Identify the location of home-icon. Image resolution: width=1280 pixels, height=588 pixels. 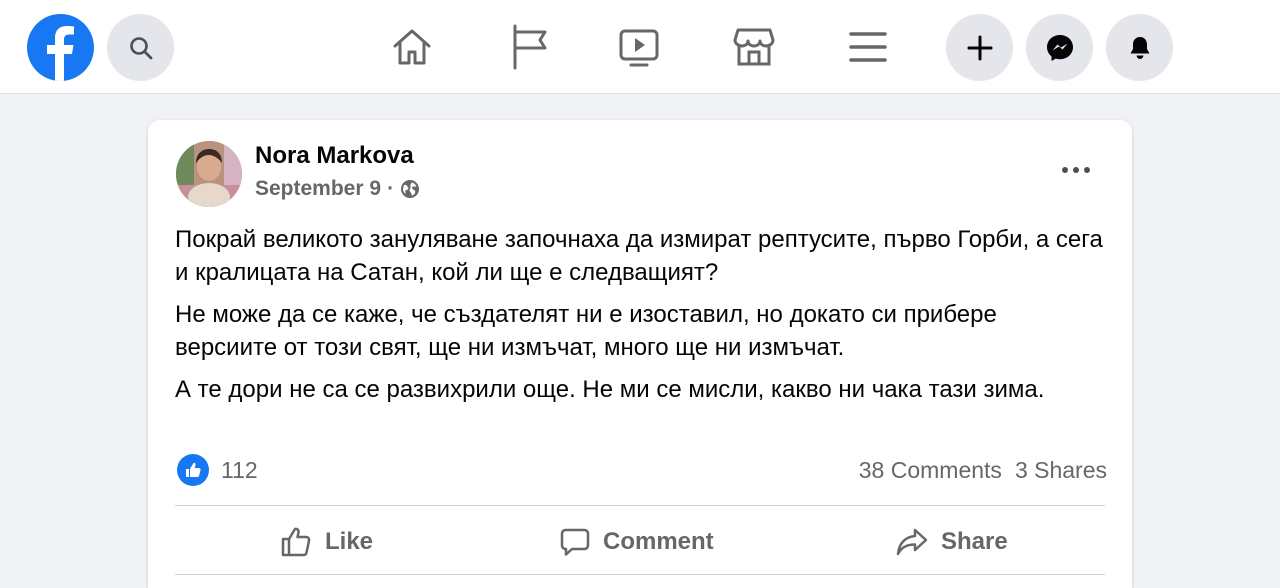
(412, 47).